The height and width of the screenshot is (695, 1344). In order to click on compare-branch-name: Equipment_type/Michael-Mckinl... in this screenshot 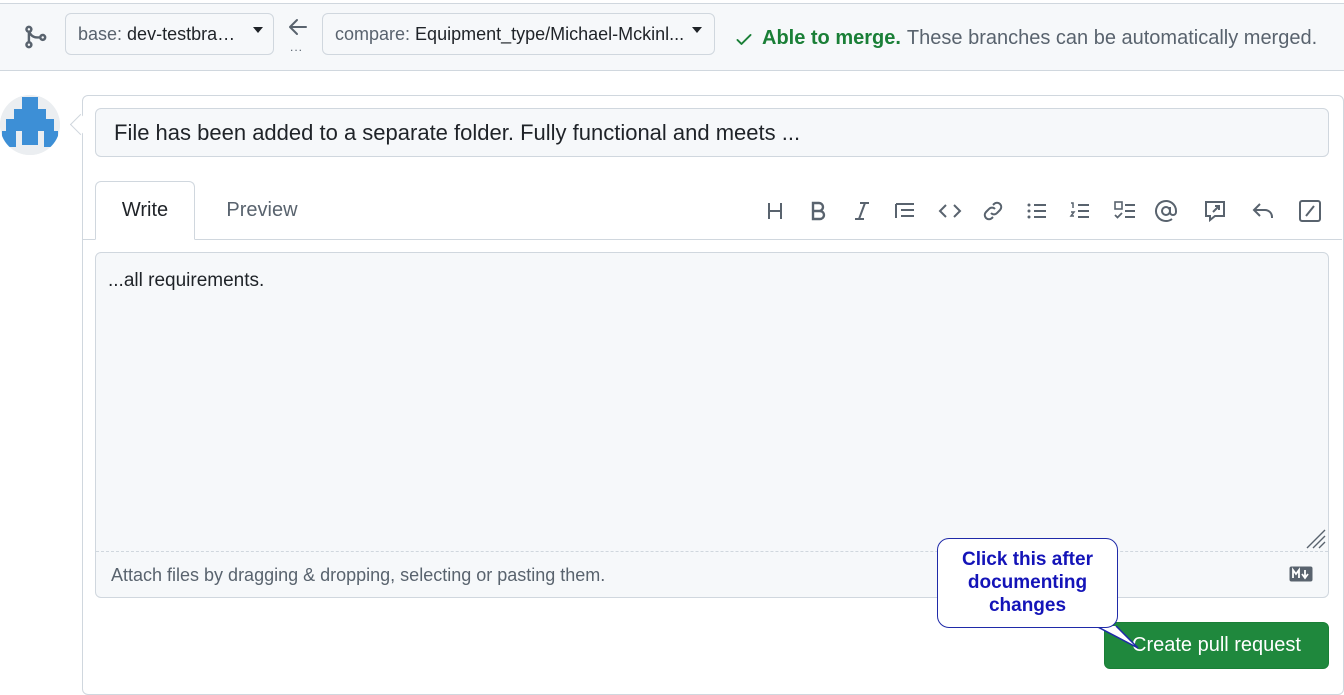, I will do `click(550, 33)`.